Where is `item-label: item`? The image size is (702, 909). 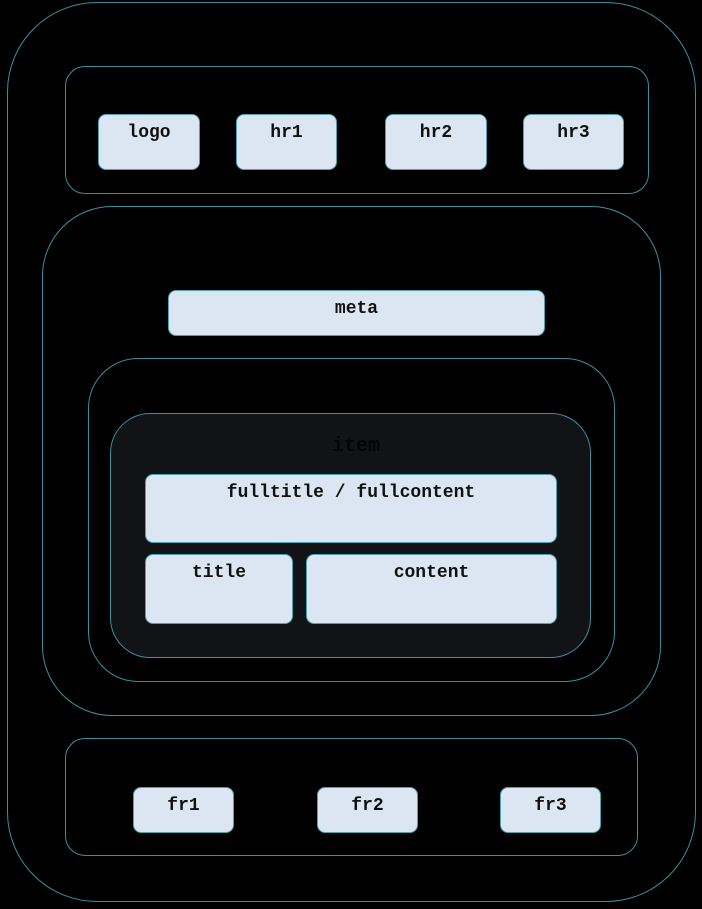 item-label: item is located at coordinates (355, 446).